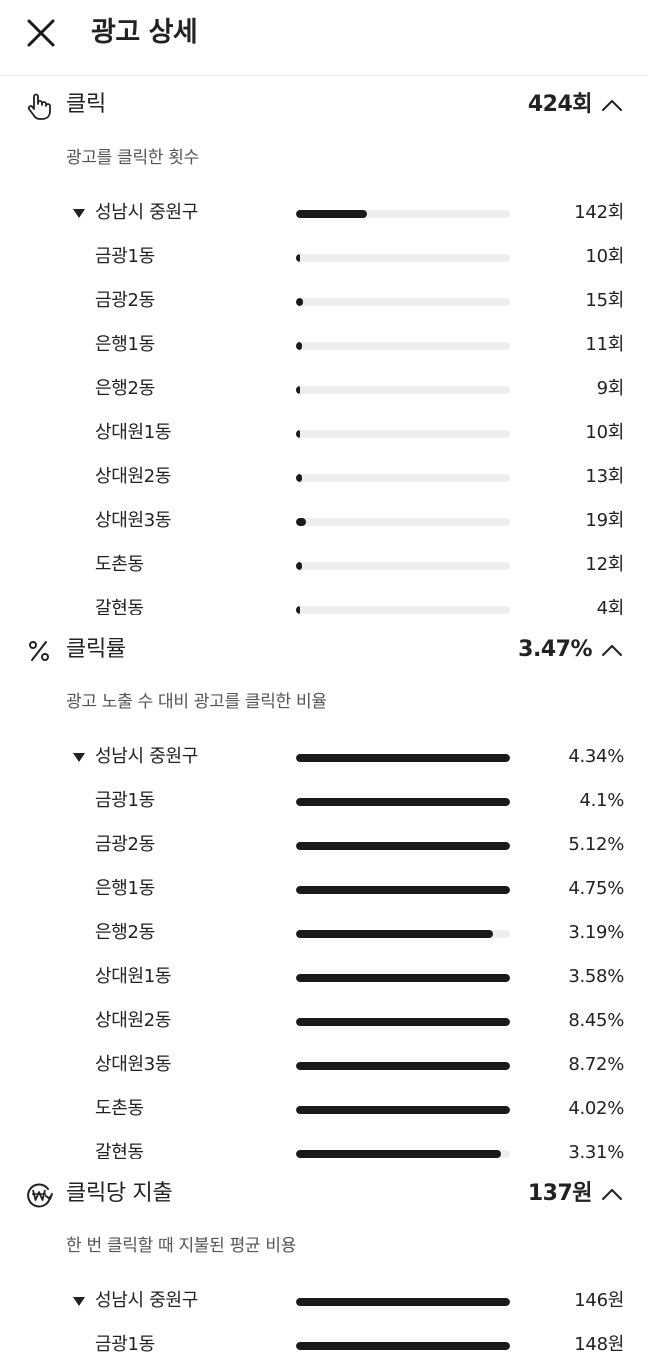 The image size is (648, 1369). I want to click on region-list: 성남시 중원구 146원금광1동 148원, so click(324, 1324).